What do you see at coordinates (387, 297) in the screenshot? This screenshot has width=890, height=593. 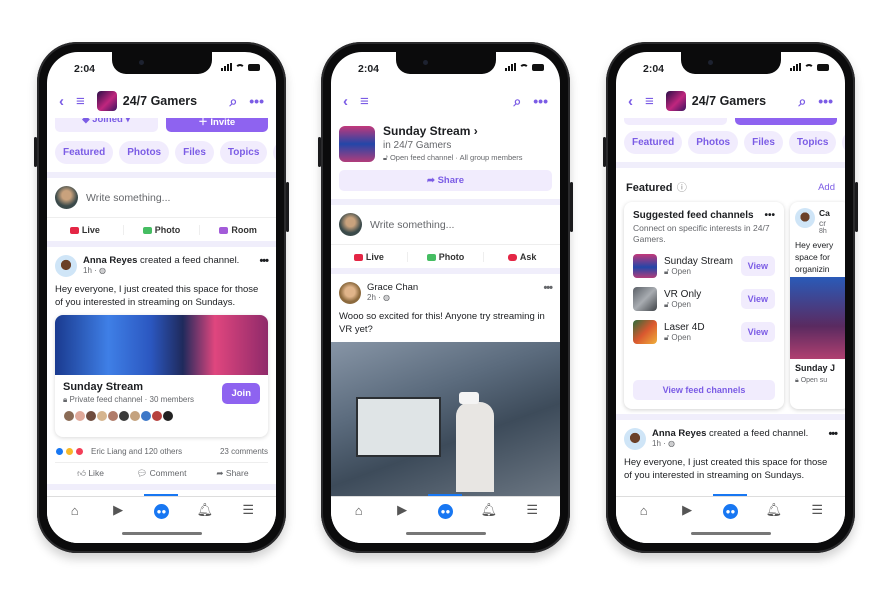 I see `globe-icon: ◍` at bounding box center [387, 297].